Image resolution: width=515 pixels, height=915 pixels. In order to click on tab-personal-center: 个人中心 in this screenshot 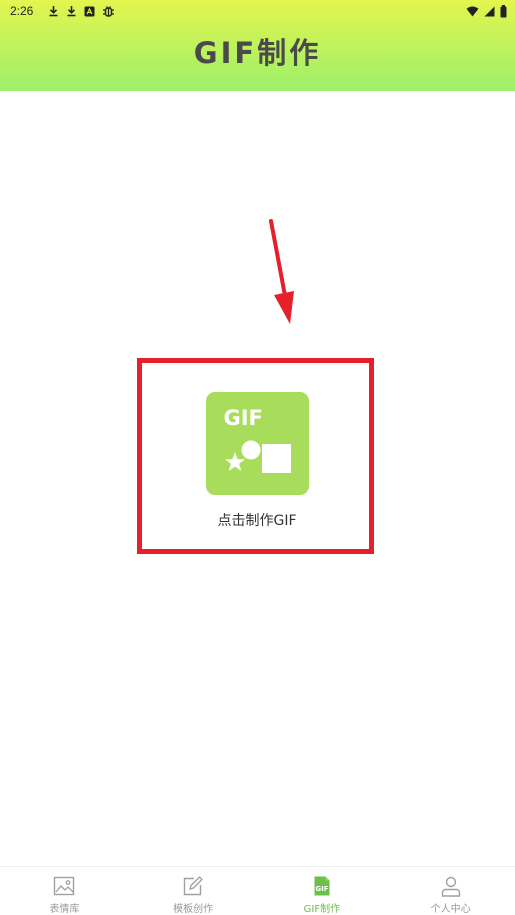, I will do `click(450, 891)`.